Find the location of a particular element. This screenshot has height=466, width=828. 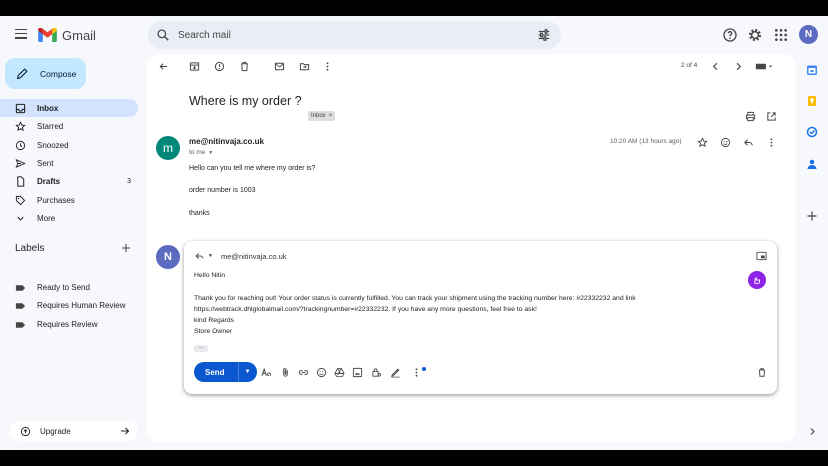

search-input is located at coordinates (348, 35).